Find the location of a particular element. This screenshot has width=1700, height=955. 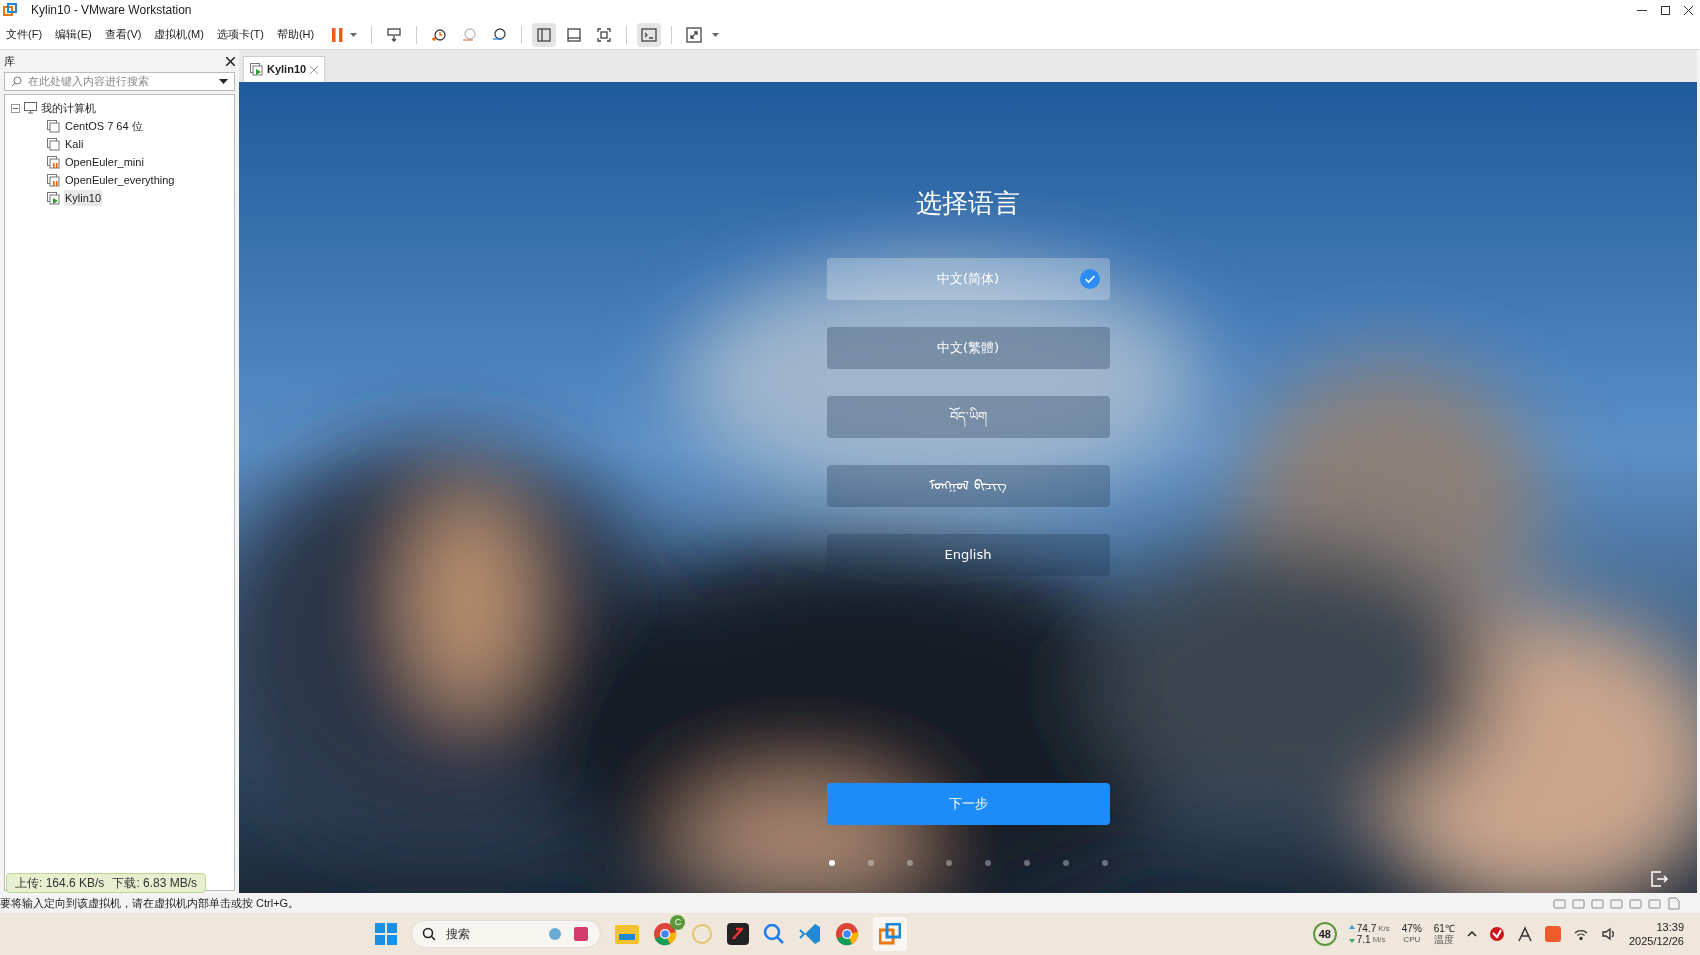

menu-item: 虚拟机(M) is located at coordinates (179, 34).